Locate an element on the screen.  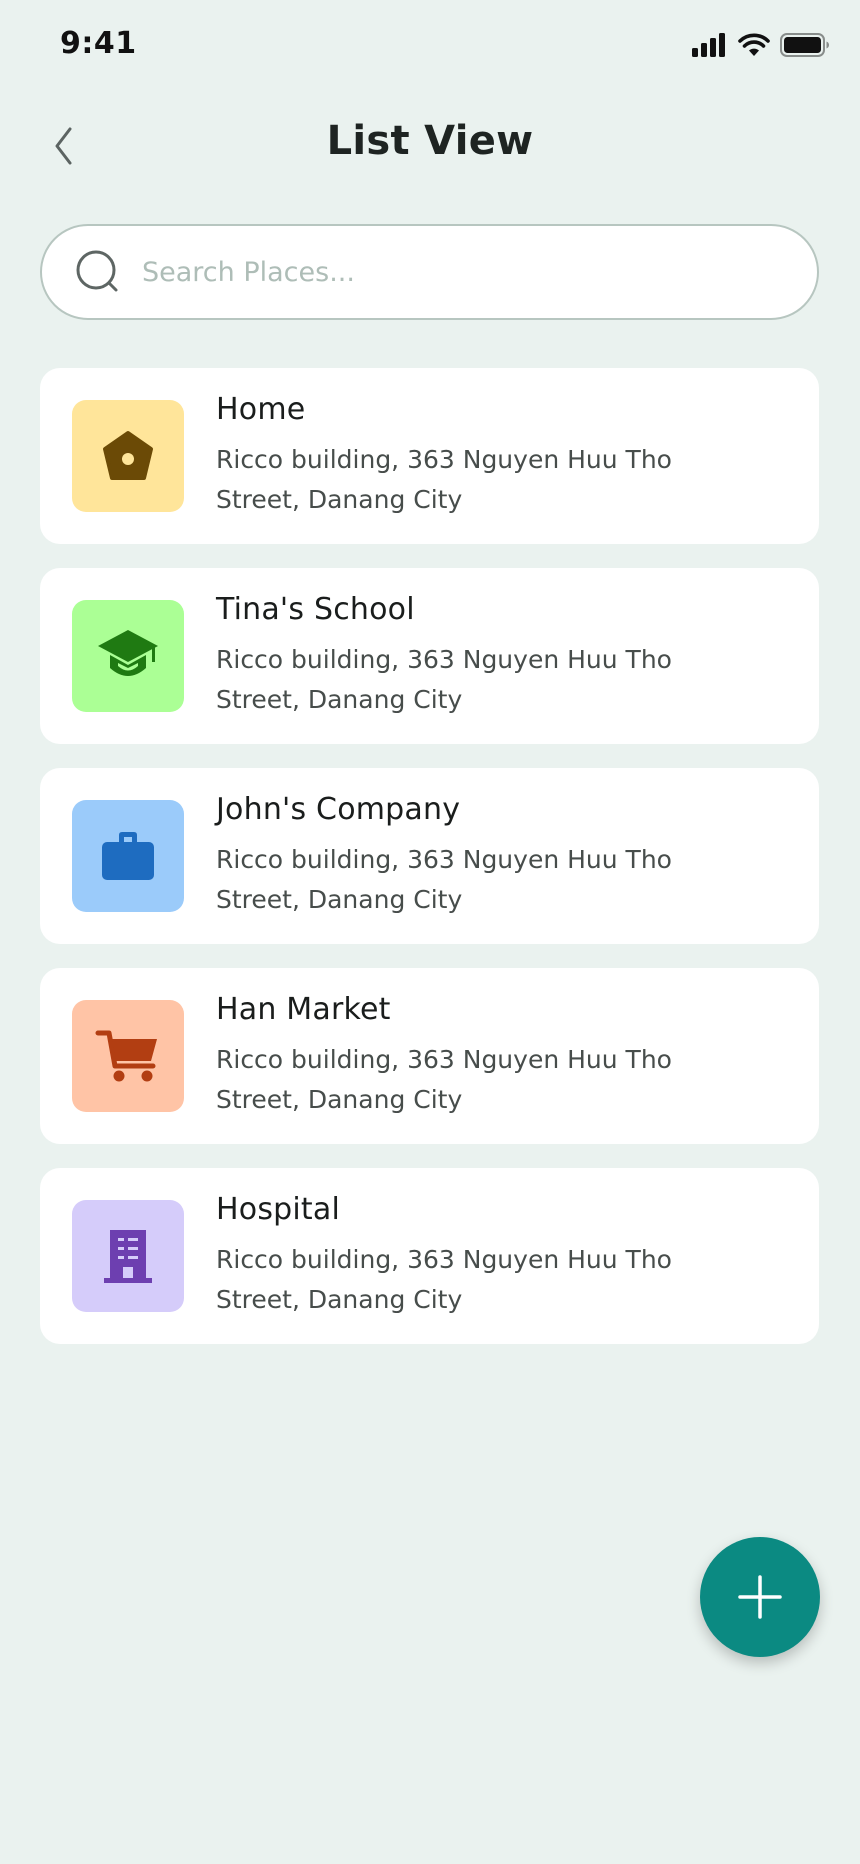
place-name: Han Market is located at coordinates (303, 1009).